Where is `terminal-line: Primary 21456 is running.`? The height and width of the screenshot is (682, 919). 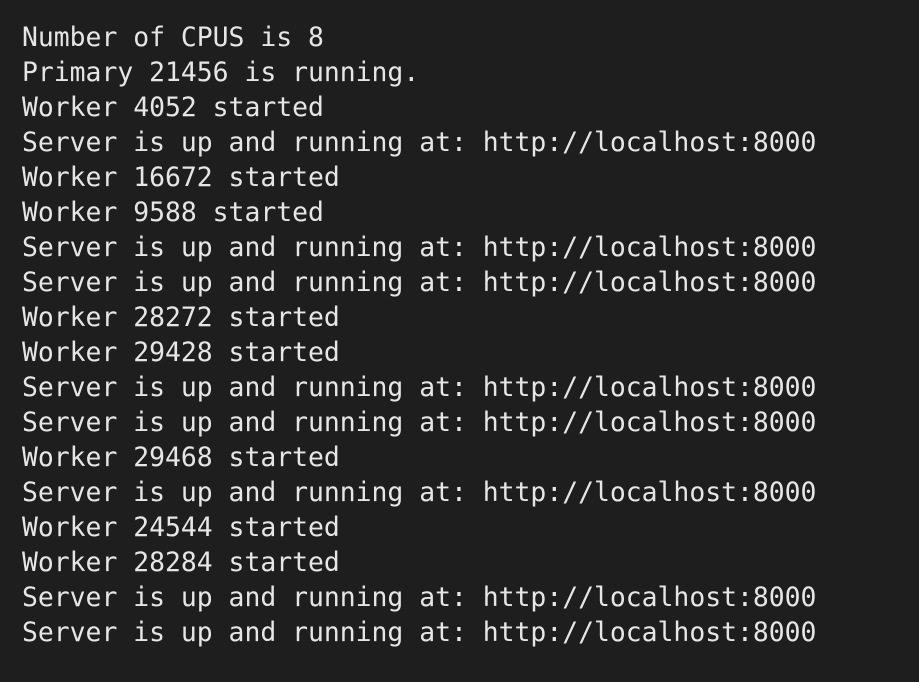
terminal-line: Primary 21456 is running. is located at coordinates (221, 72).